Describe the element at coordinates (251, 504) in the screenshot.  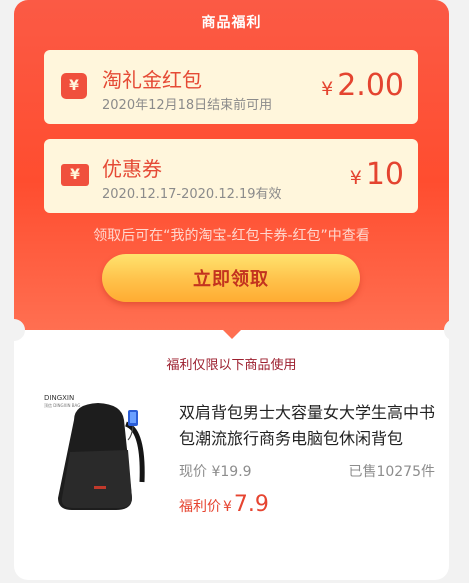
I see `welfare-value: 7.9` at that location.